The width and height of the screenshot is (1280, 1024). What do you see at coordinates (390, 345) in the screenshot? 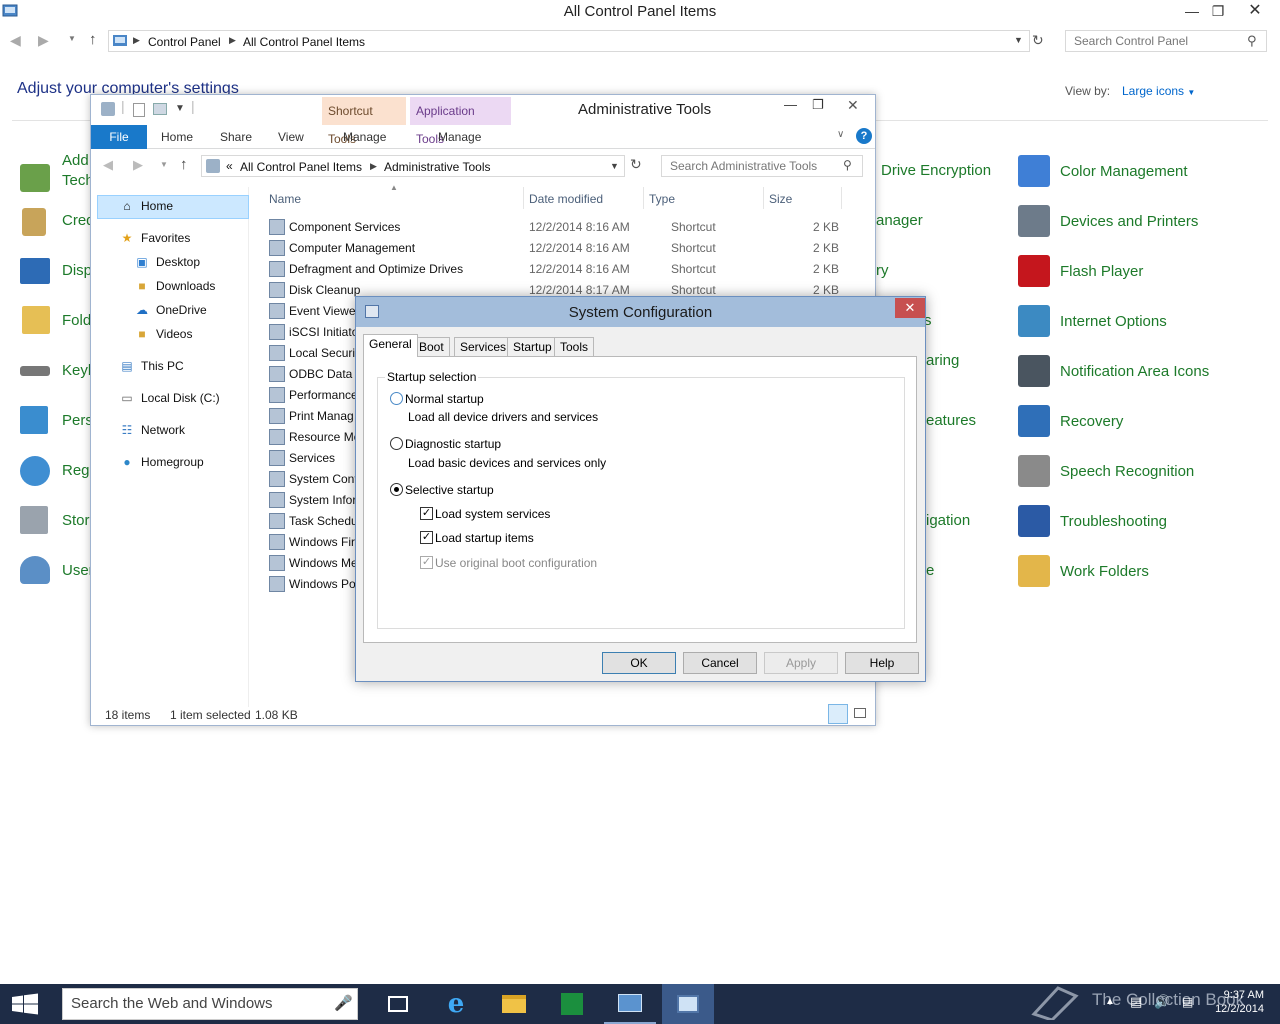
I see `tab-general: General` at bounding box center [390, 345].